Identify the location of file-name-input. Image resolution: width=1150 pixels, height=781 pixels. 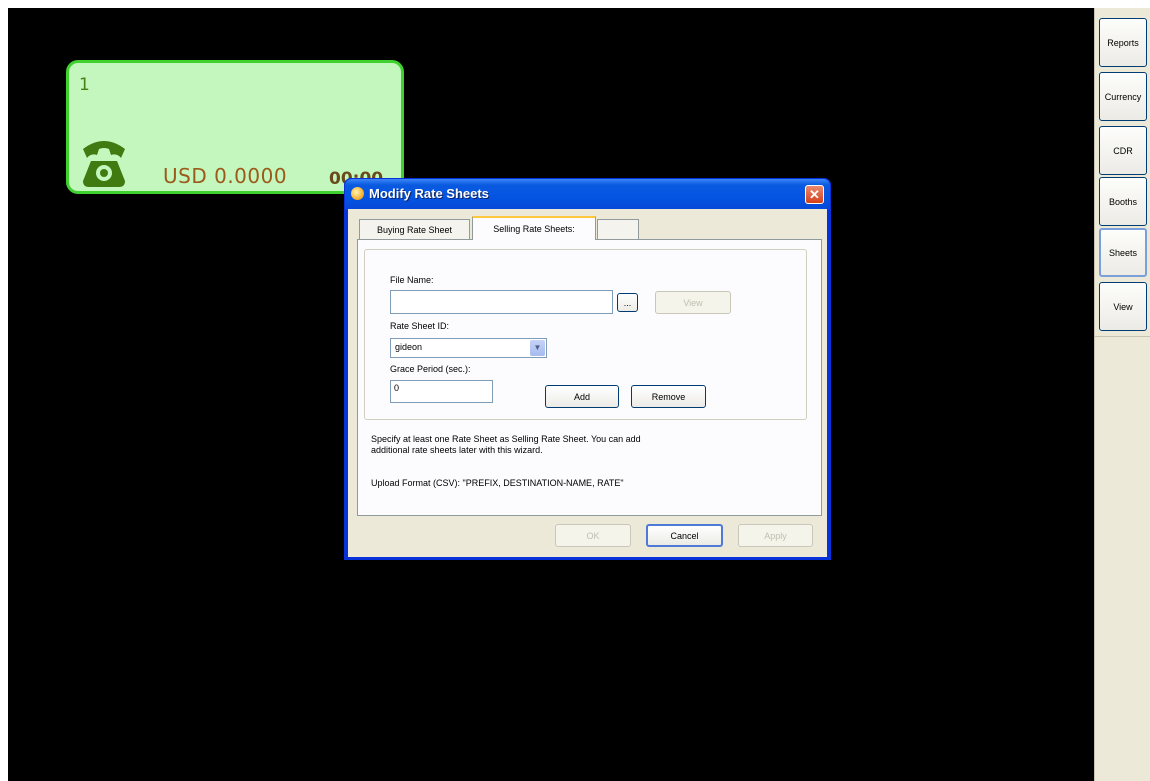
(501, 302).